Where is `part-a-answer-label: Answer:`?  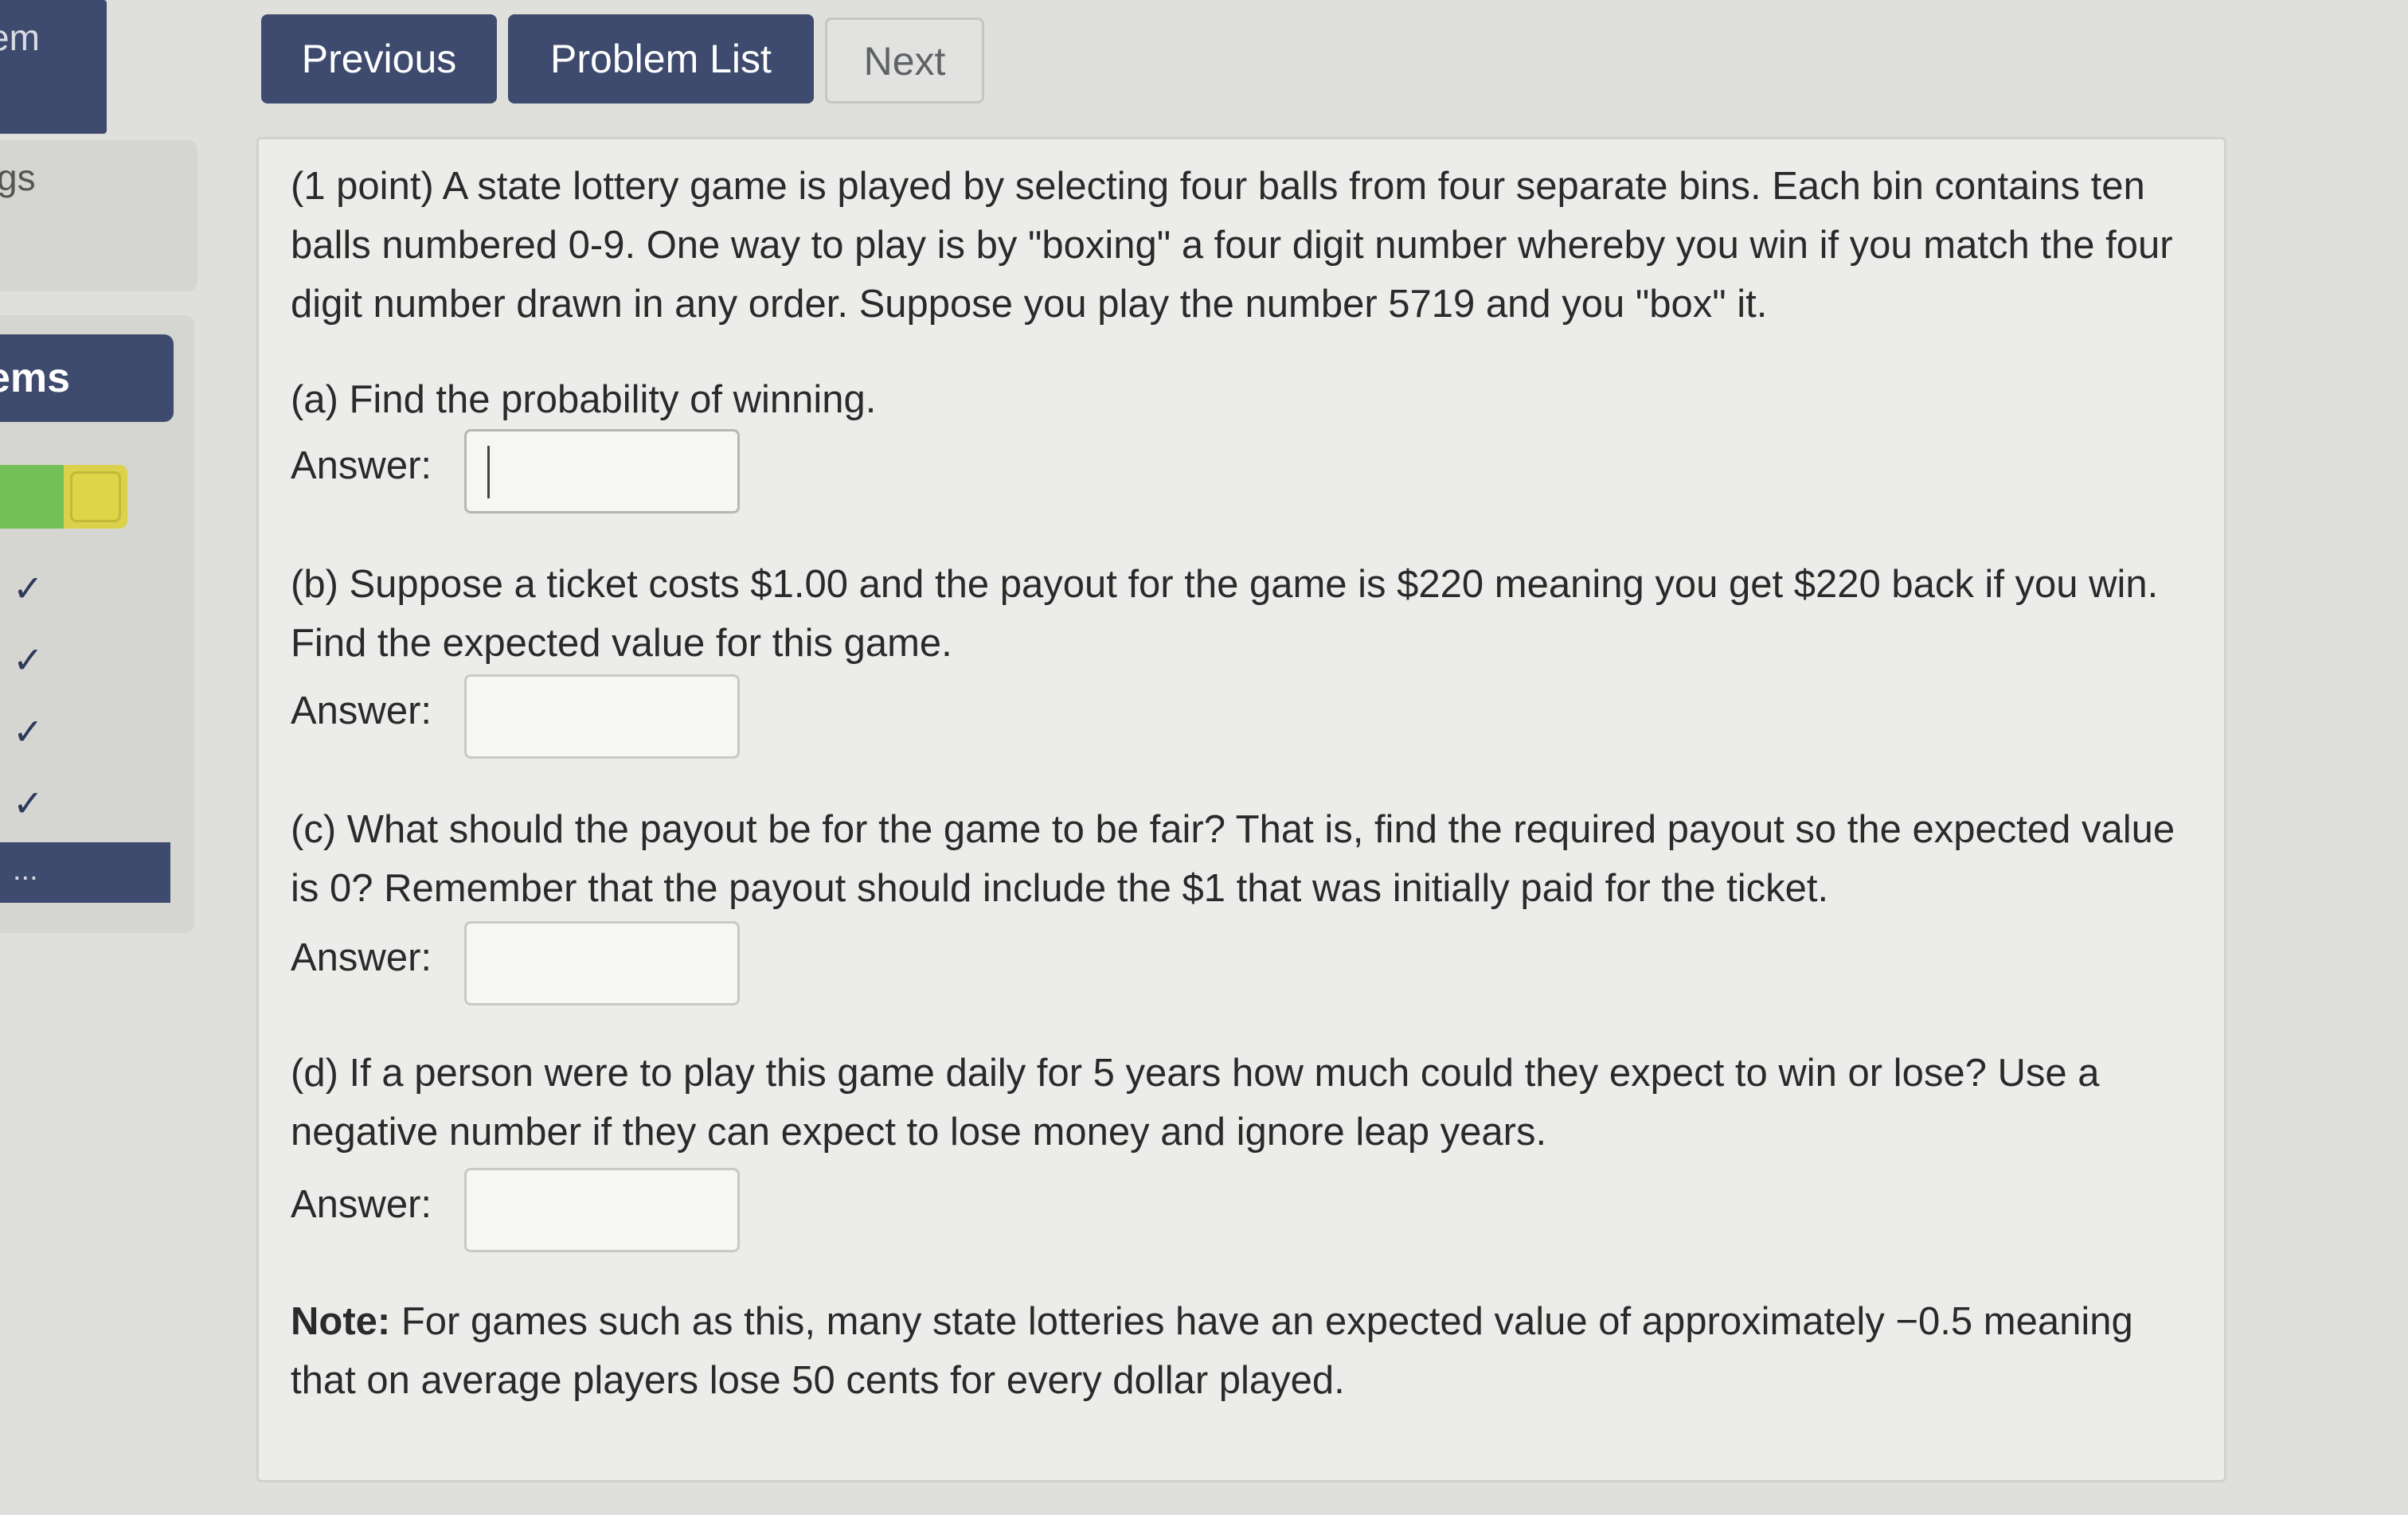 part-a-answer-label: Answer: is located at coordinates (361, 465).